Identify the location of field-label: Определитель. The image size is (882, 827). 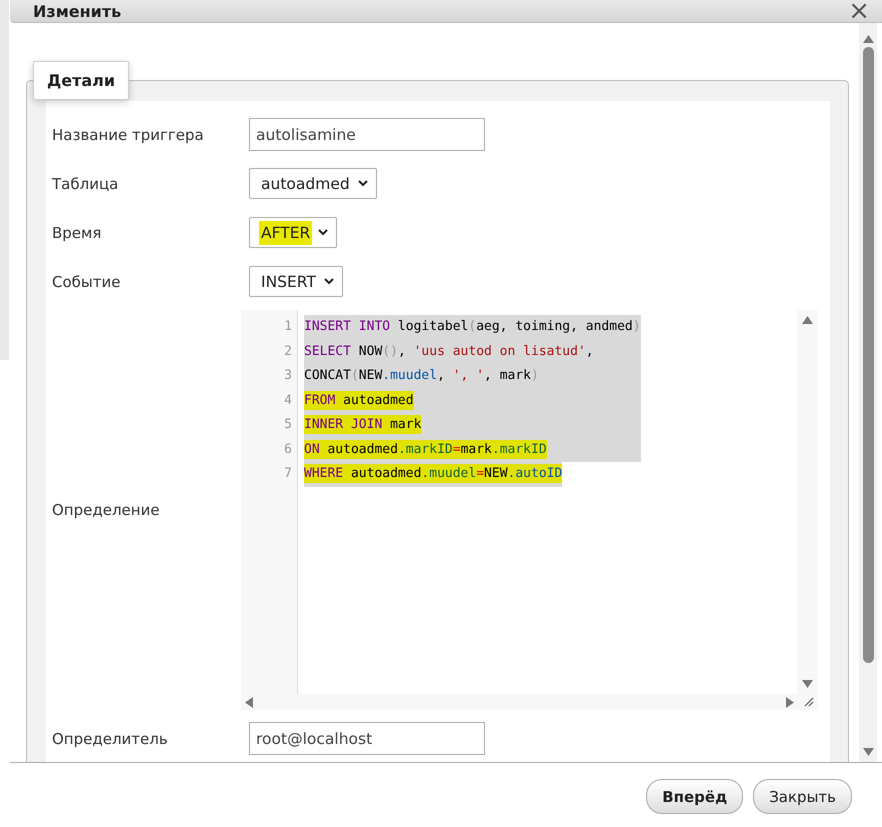
(110, 739).